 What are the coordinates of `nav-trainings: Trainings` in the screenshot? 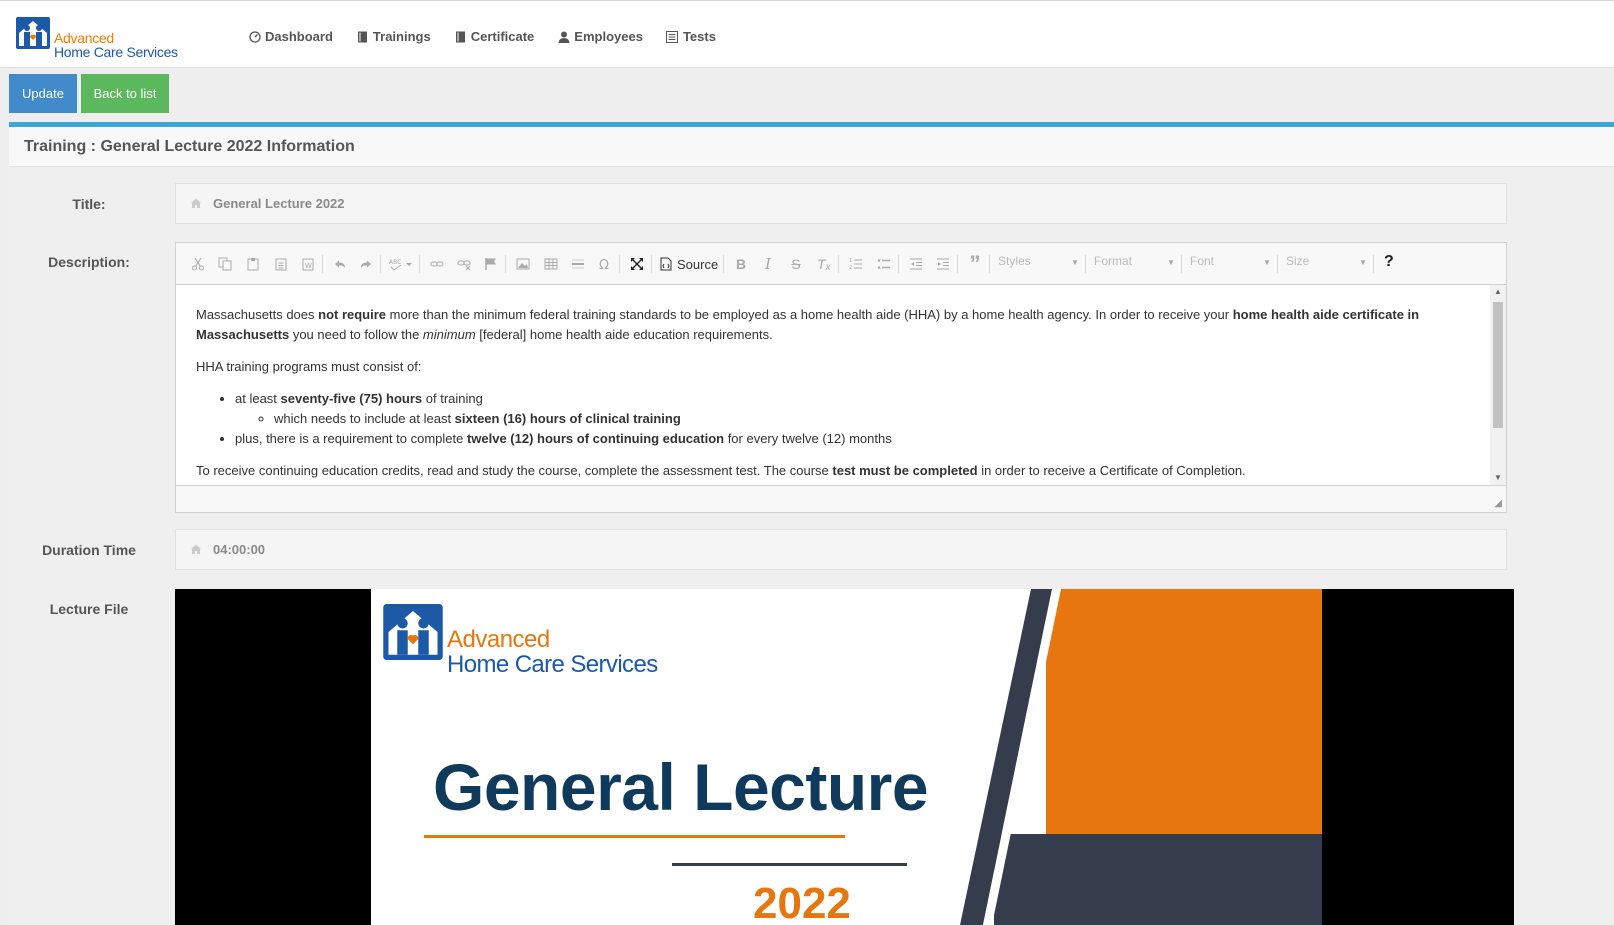 It's located at (393, 36).